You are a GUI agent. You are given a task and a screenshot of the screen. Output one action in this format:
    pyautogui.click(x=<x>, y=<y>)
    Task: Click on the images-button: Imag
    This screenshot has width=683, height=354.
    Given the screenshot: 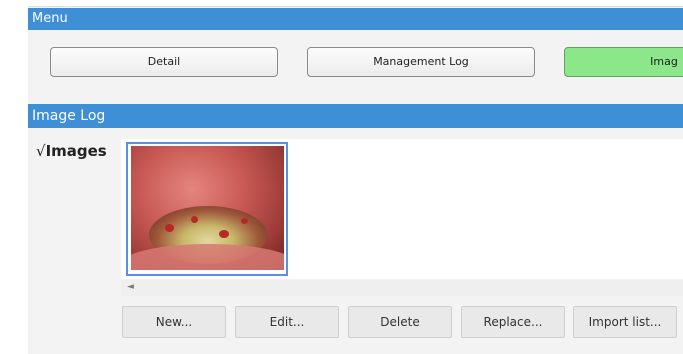 What is the action you would take?
    pyautogui.click(x=623, y=62)
    